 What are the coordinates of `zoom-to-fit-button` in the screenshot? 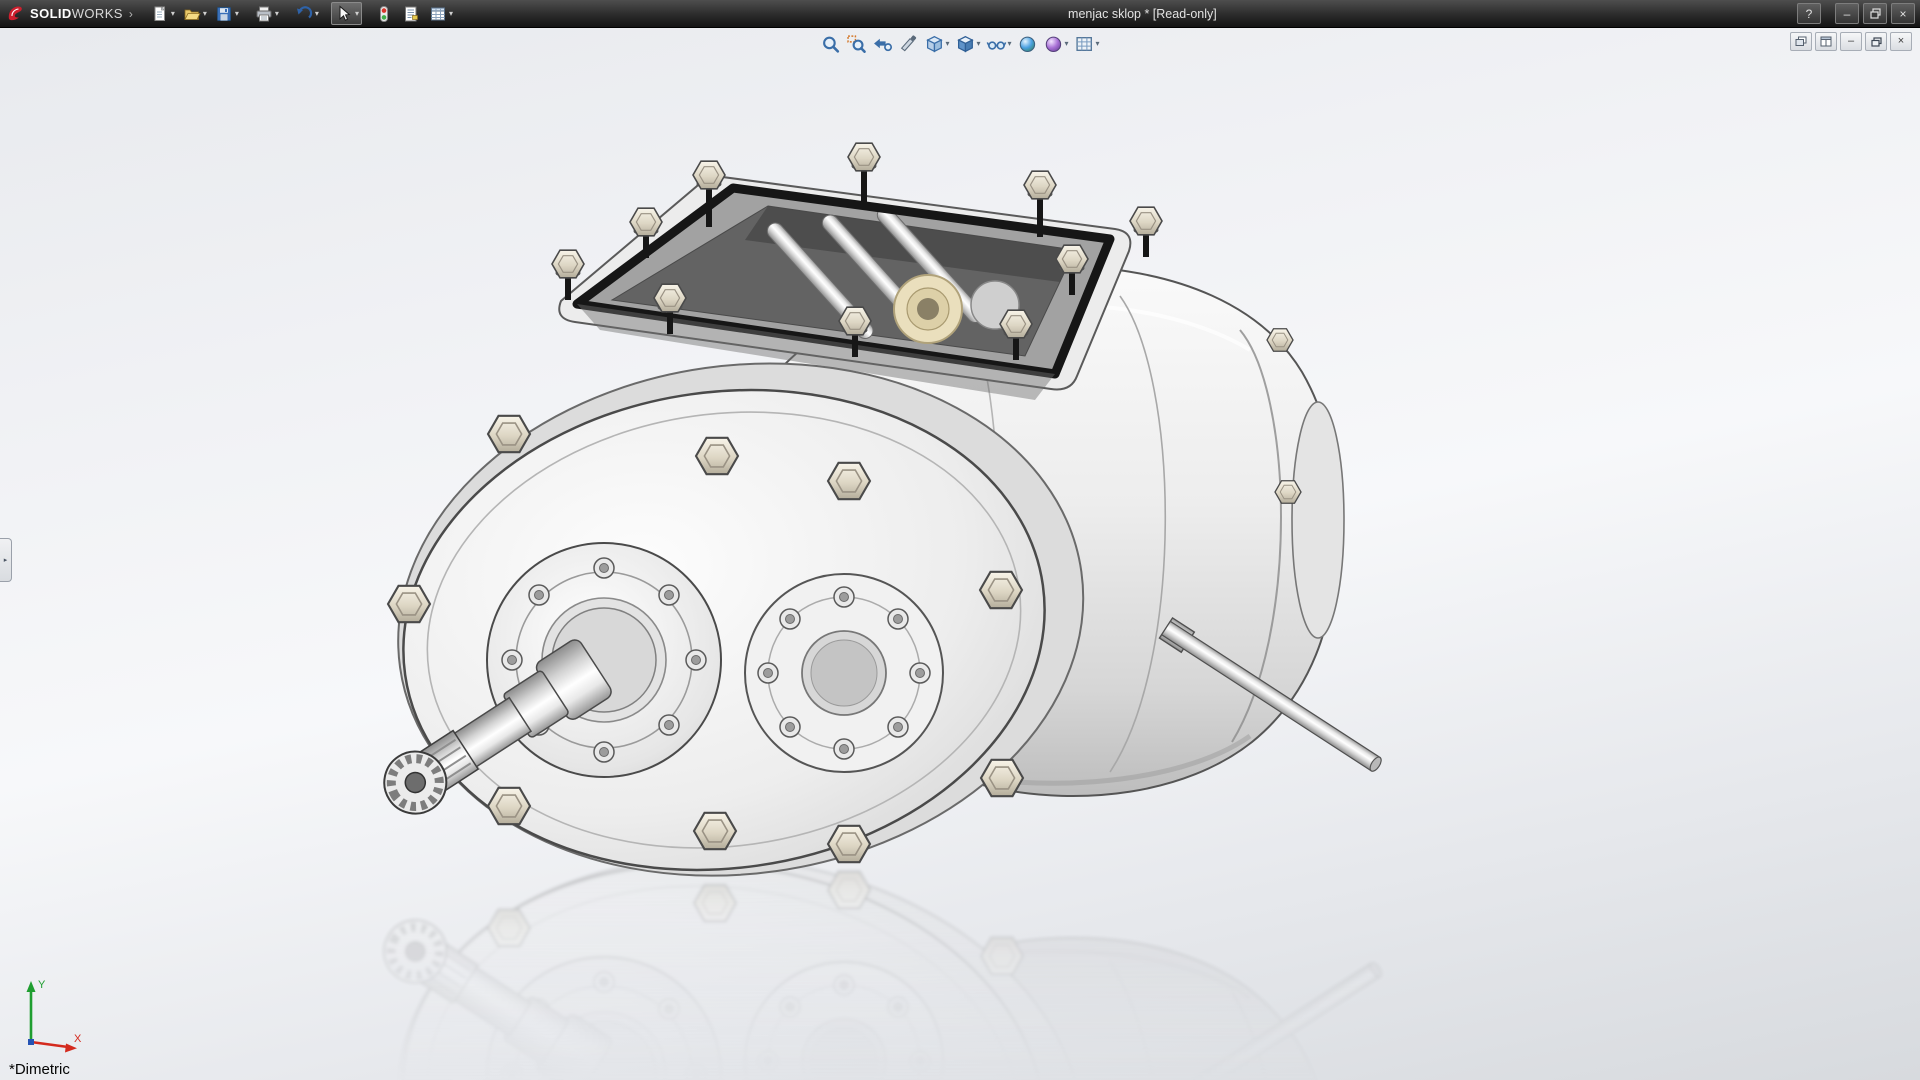 It's located at (830, 44).